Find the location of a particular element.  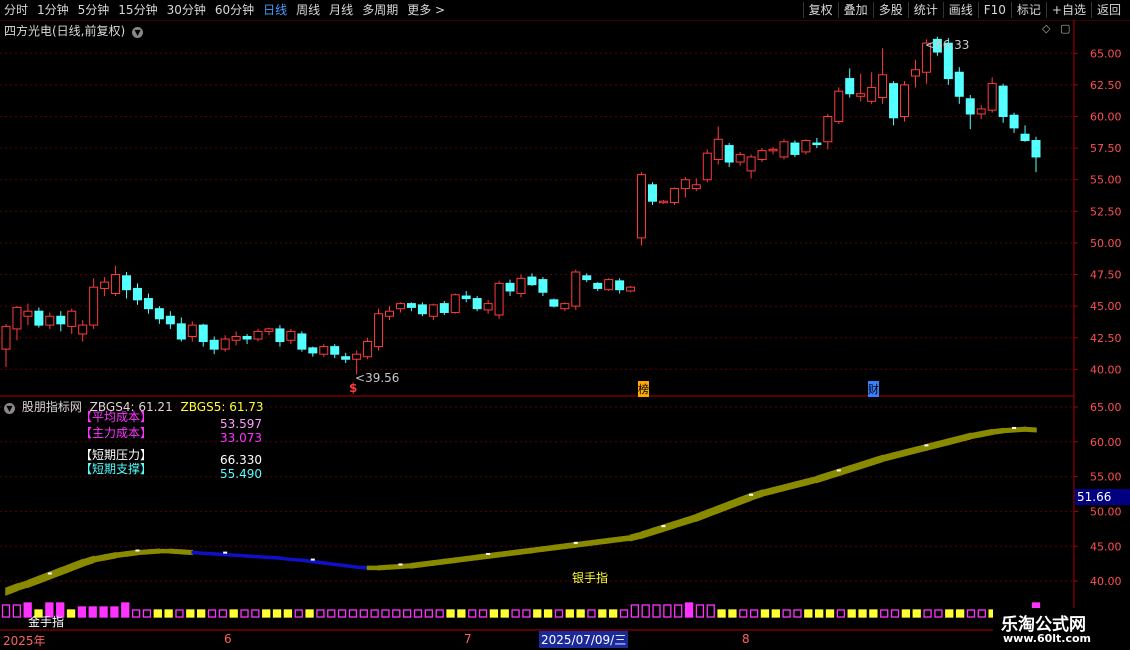

period-tab-9: 多周期 is located at coordinates (380, 10).